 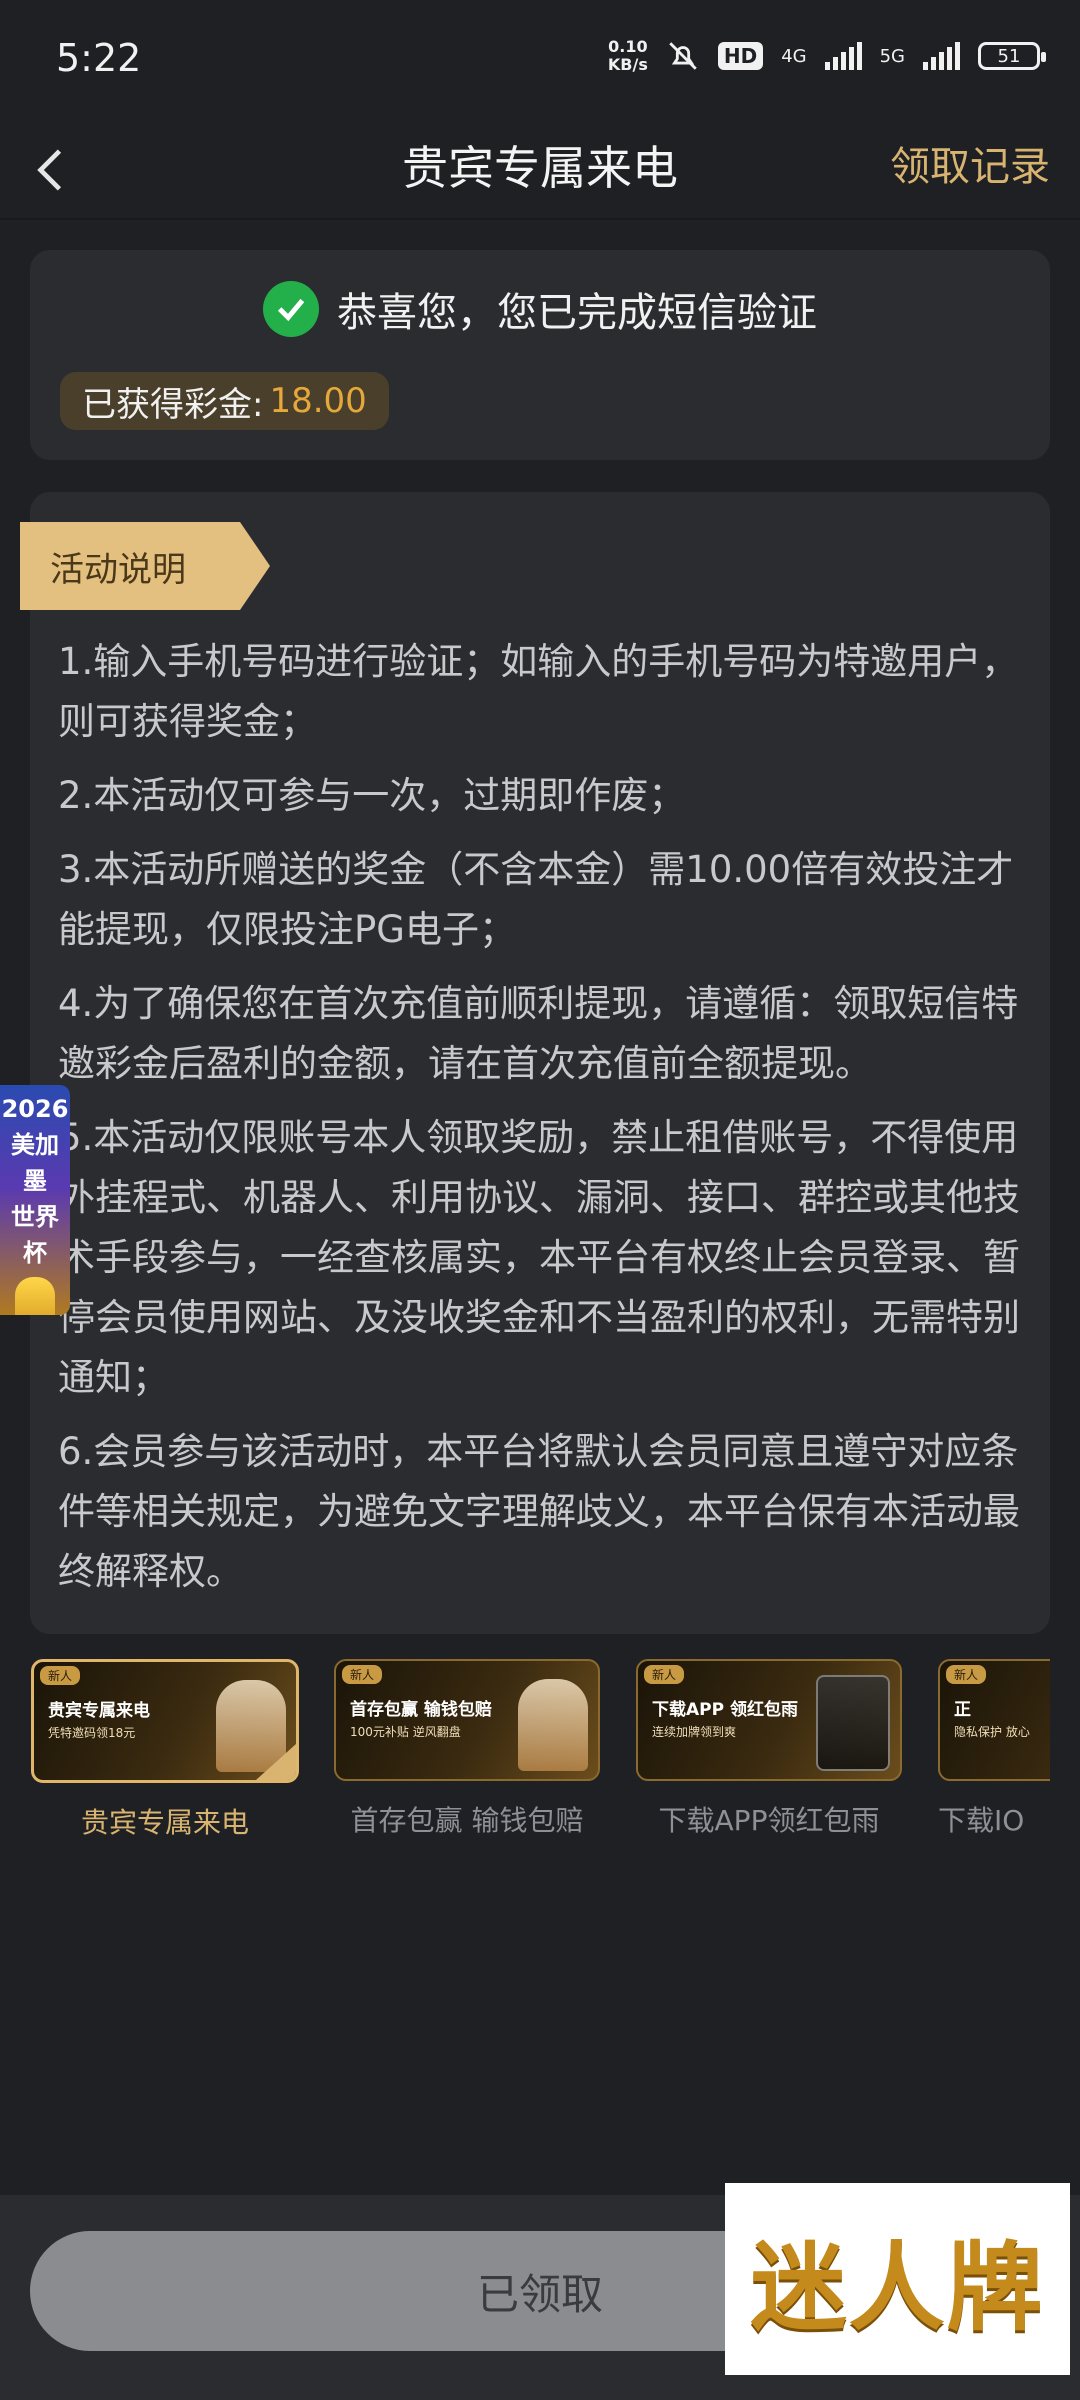 I want to click on network-5g-label: 5G, so click(x=892, y=56).